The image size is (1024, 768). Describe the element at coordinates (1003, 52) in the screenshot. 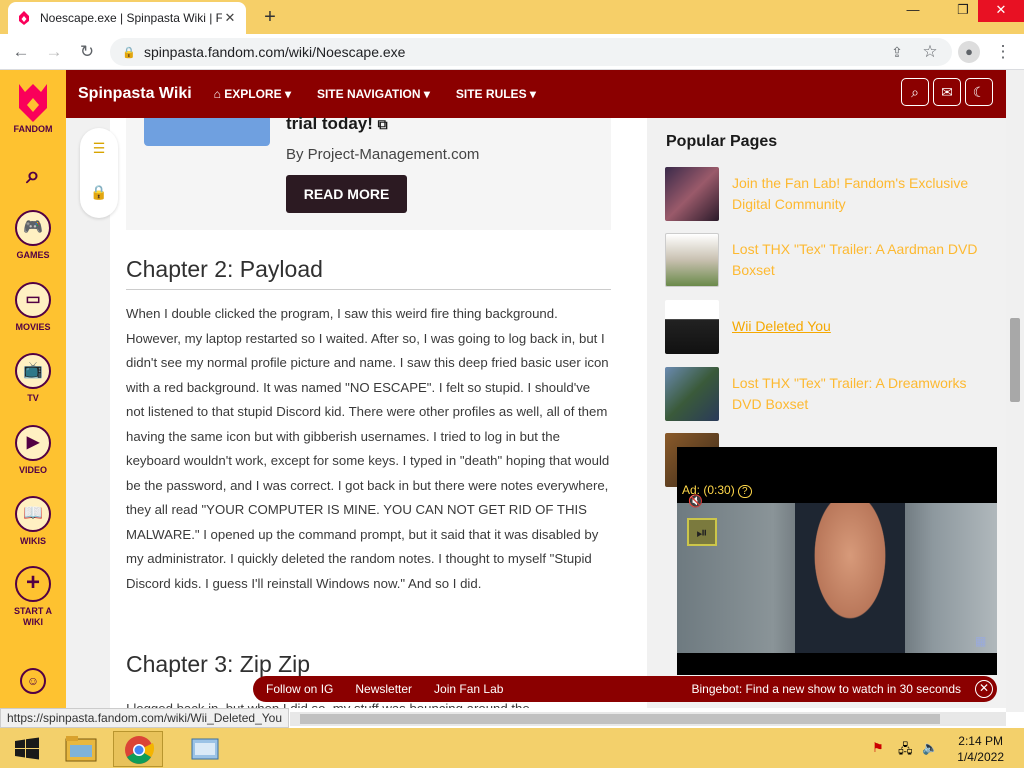

I see `menu-dots-icon: ⋮` at that location.